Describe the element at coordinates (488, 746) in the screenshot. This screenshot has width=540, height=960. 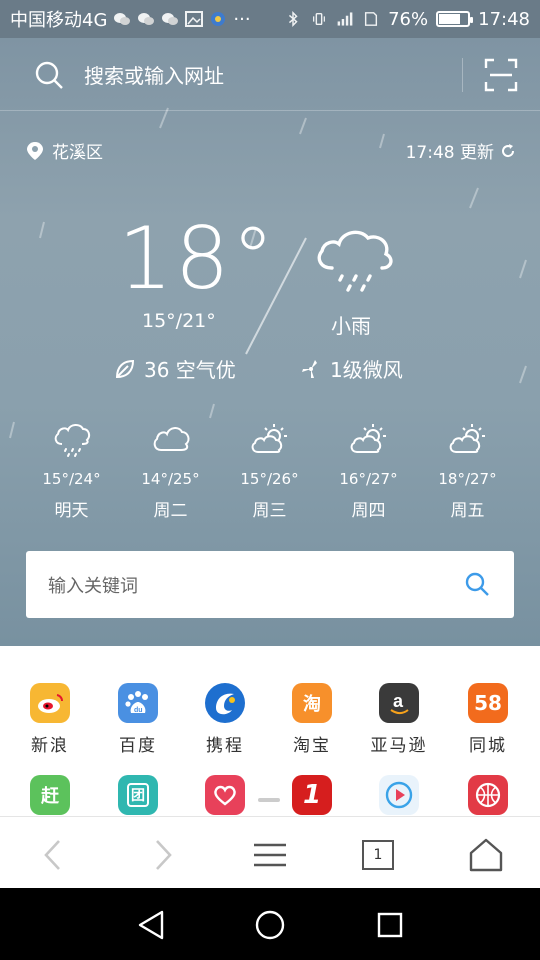
I see `app-label: 同城` at that location.